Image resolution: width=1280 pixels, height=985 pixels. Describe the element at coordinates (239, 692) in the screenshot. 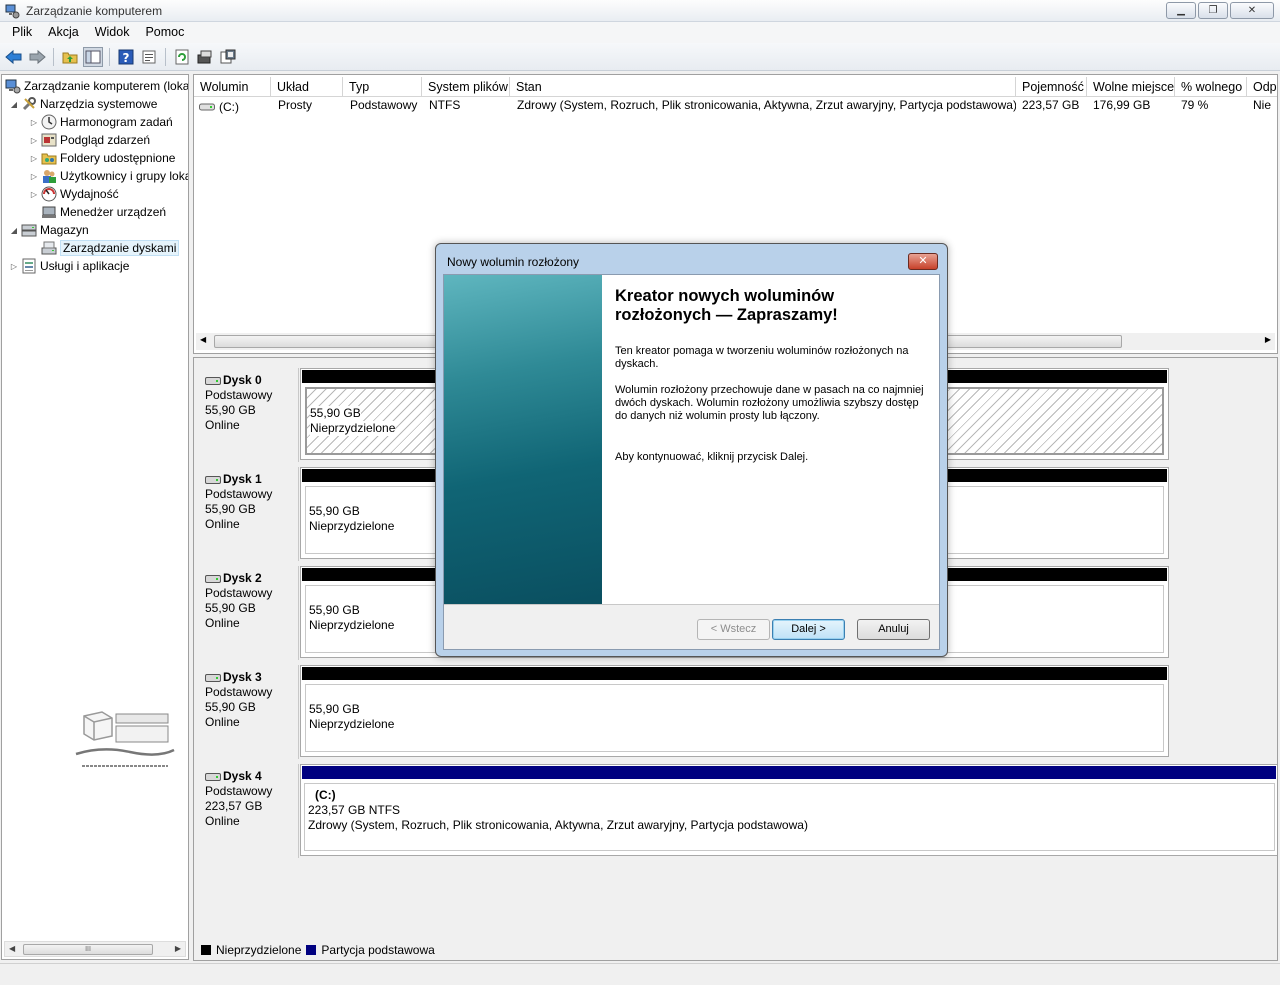

I see `disk-type: Podstawowy` at that location.